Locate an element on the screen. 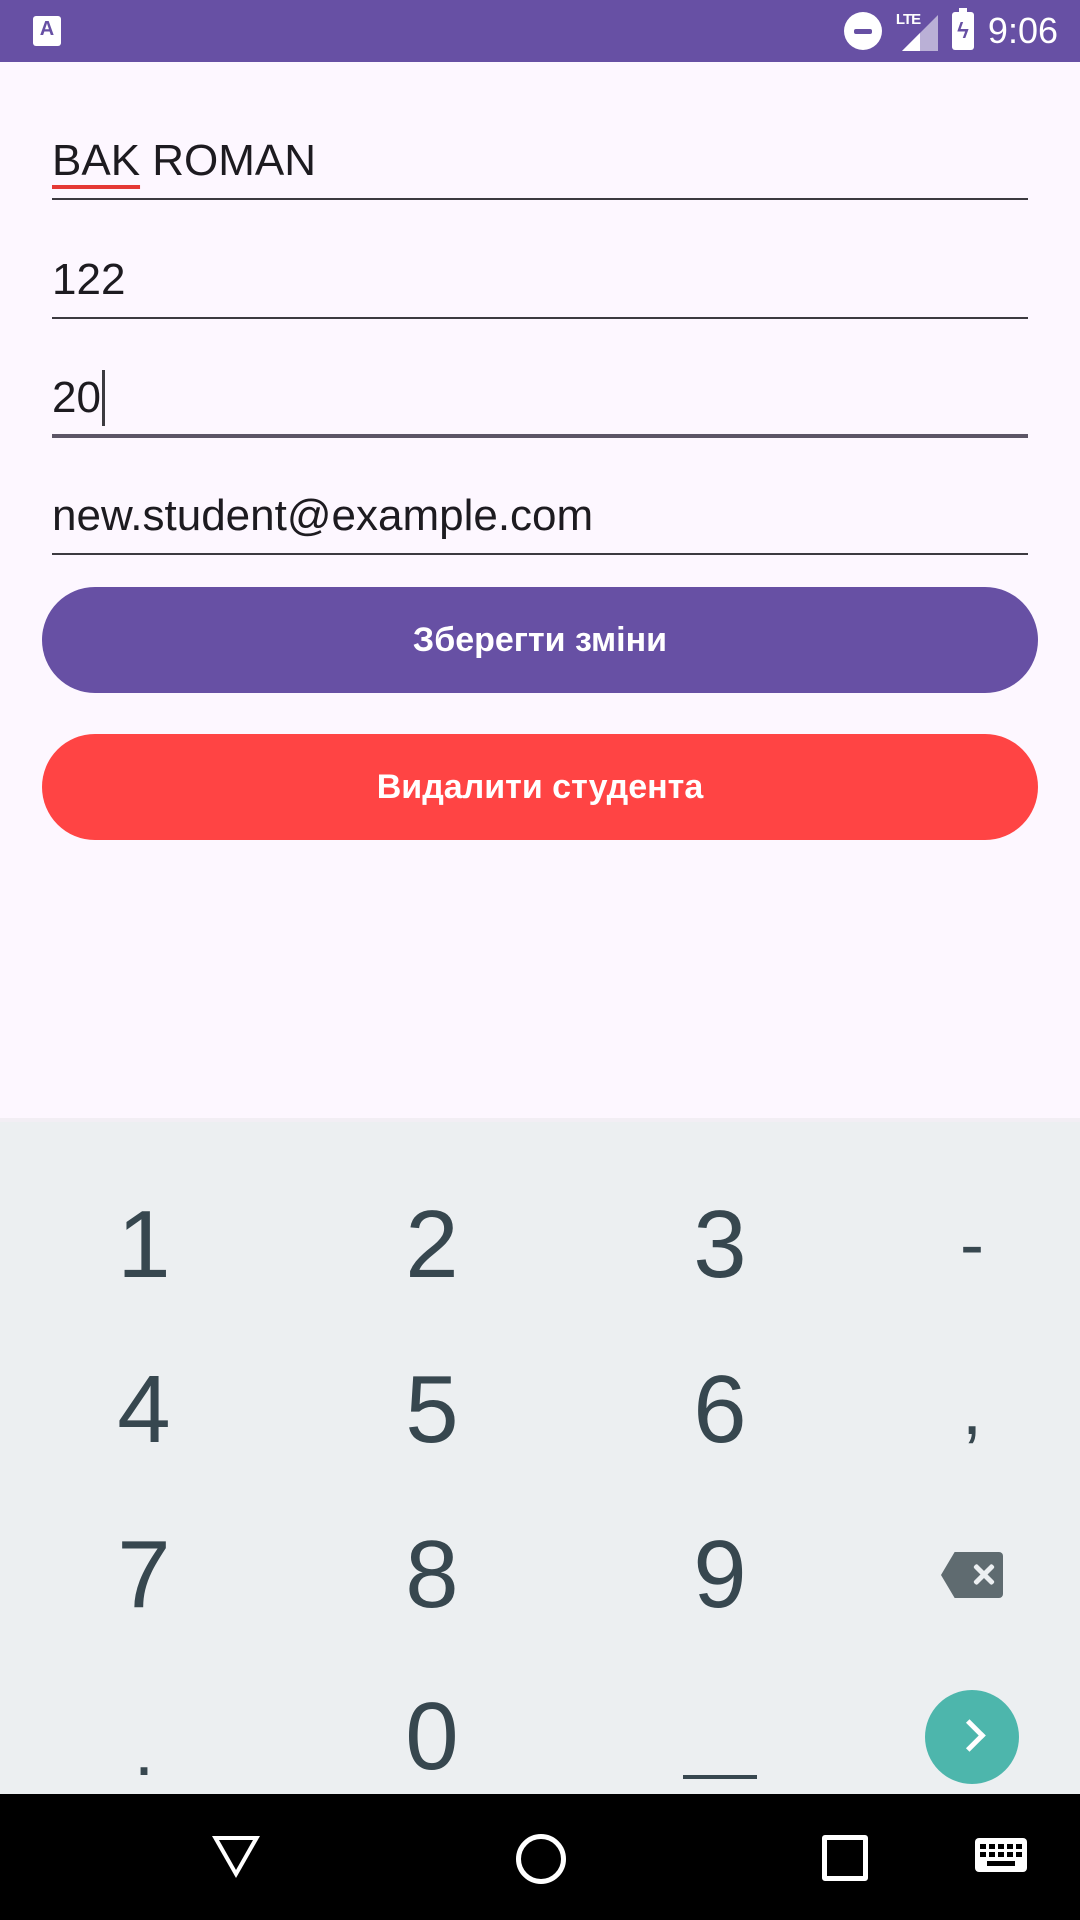  underscore-glyph is located at coordinates (720, 1777).